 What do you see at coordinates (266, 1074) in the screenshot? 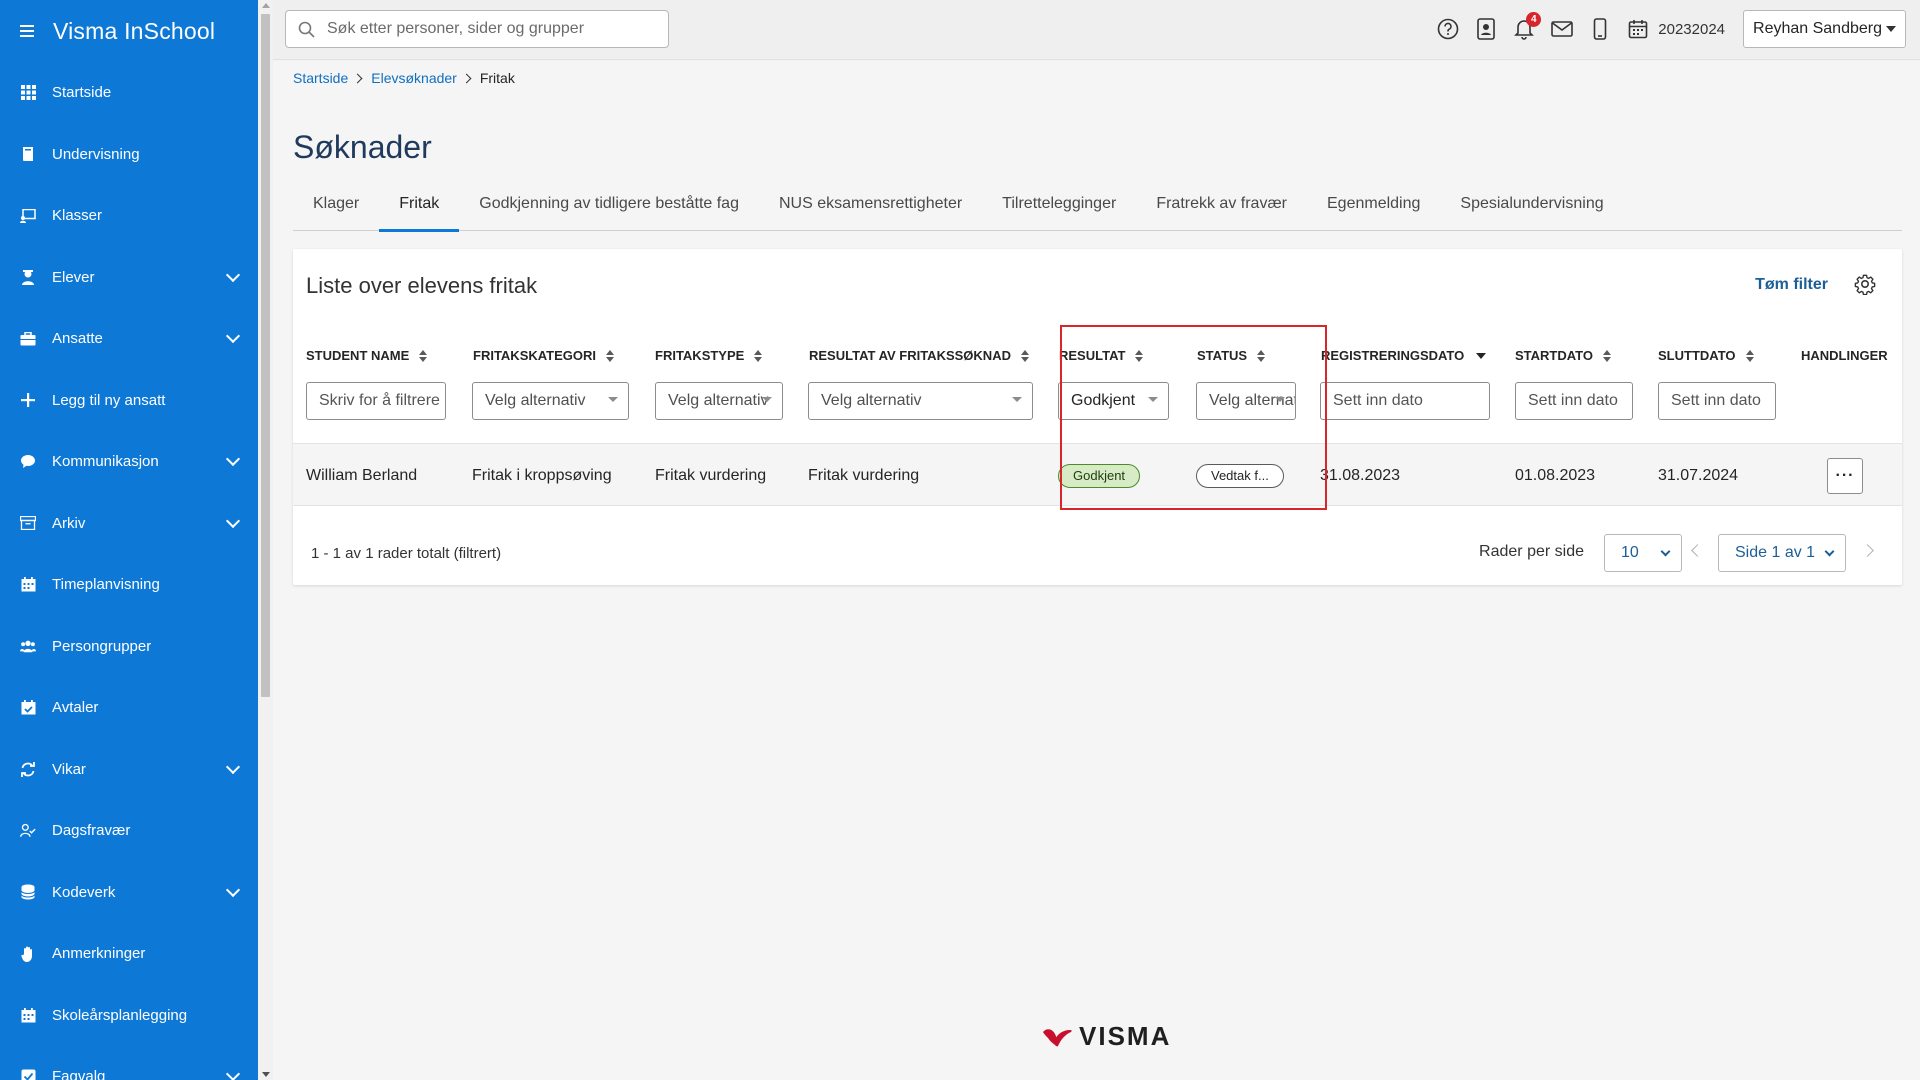
I see `scroll-down-icon` at bounding box center [266, 1074].